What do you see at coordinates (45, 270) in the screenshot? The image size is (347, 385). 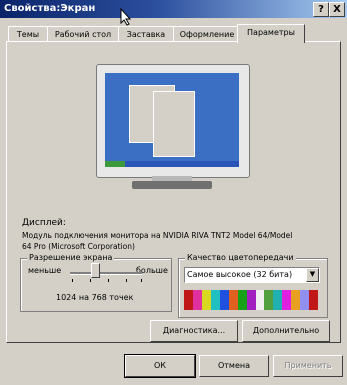 I see `resolution-less-label: меньше` at bounding box center [45, 270].